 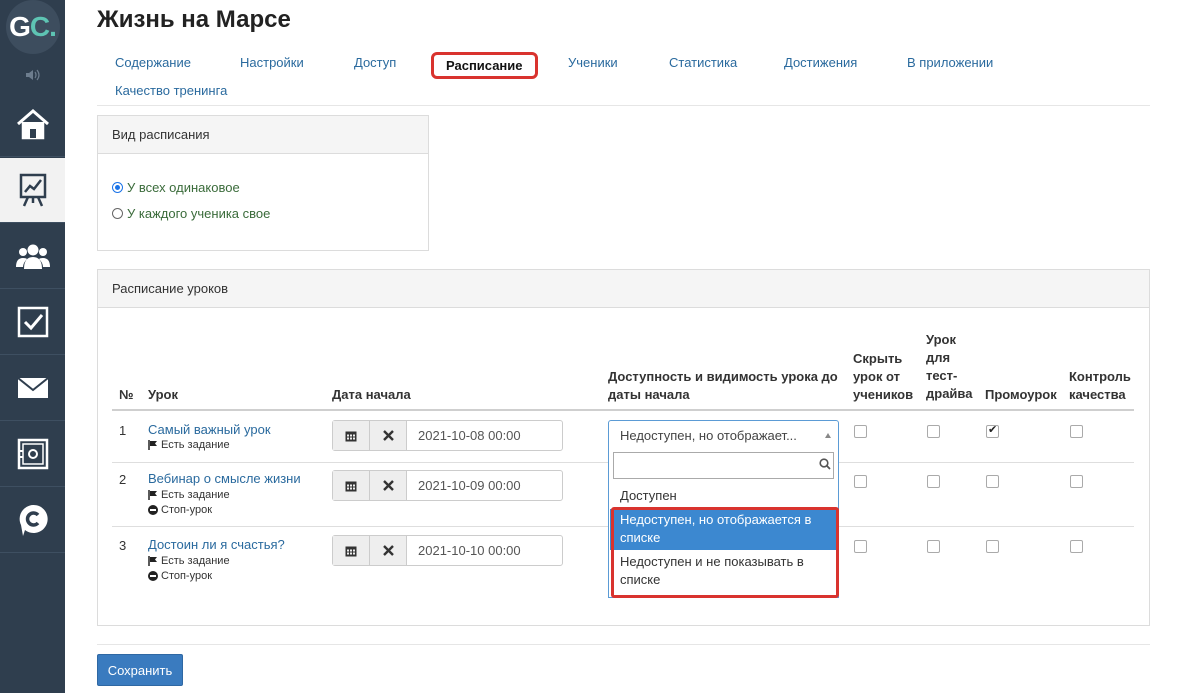 I want to click on header-hide-line: учеников, so click(x=883, y=394).